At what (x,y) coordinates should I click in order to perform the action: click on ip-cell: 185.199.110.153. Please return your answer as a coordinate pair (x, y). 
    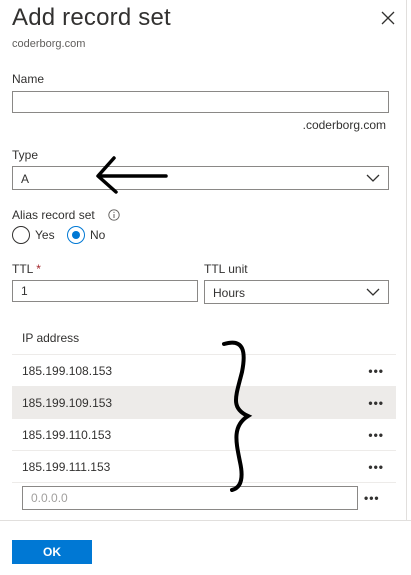
    Looking at the image, I should click on (67, 435).